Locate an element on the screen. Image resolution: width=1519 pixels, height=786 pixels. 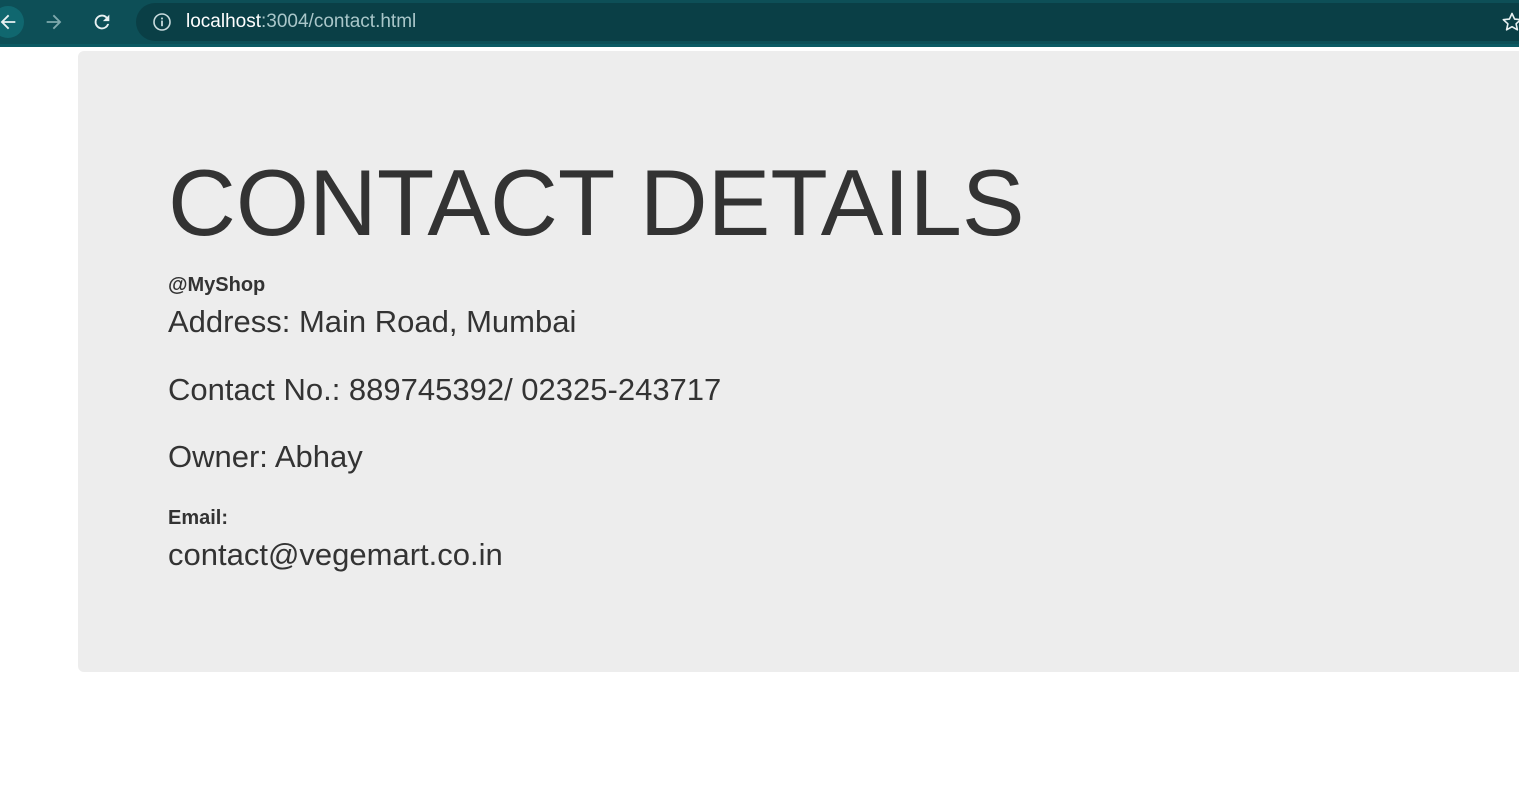
page-title: CONTACT DETAILS is located at coordinates (596, 202).